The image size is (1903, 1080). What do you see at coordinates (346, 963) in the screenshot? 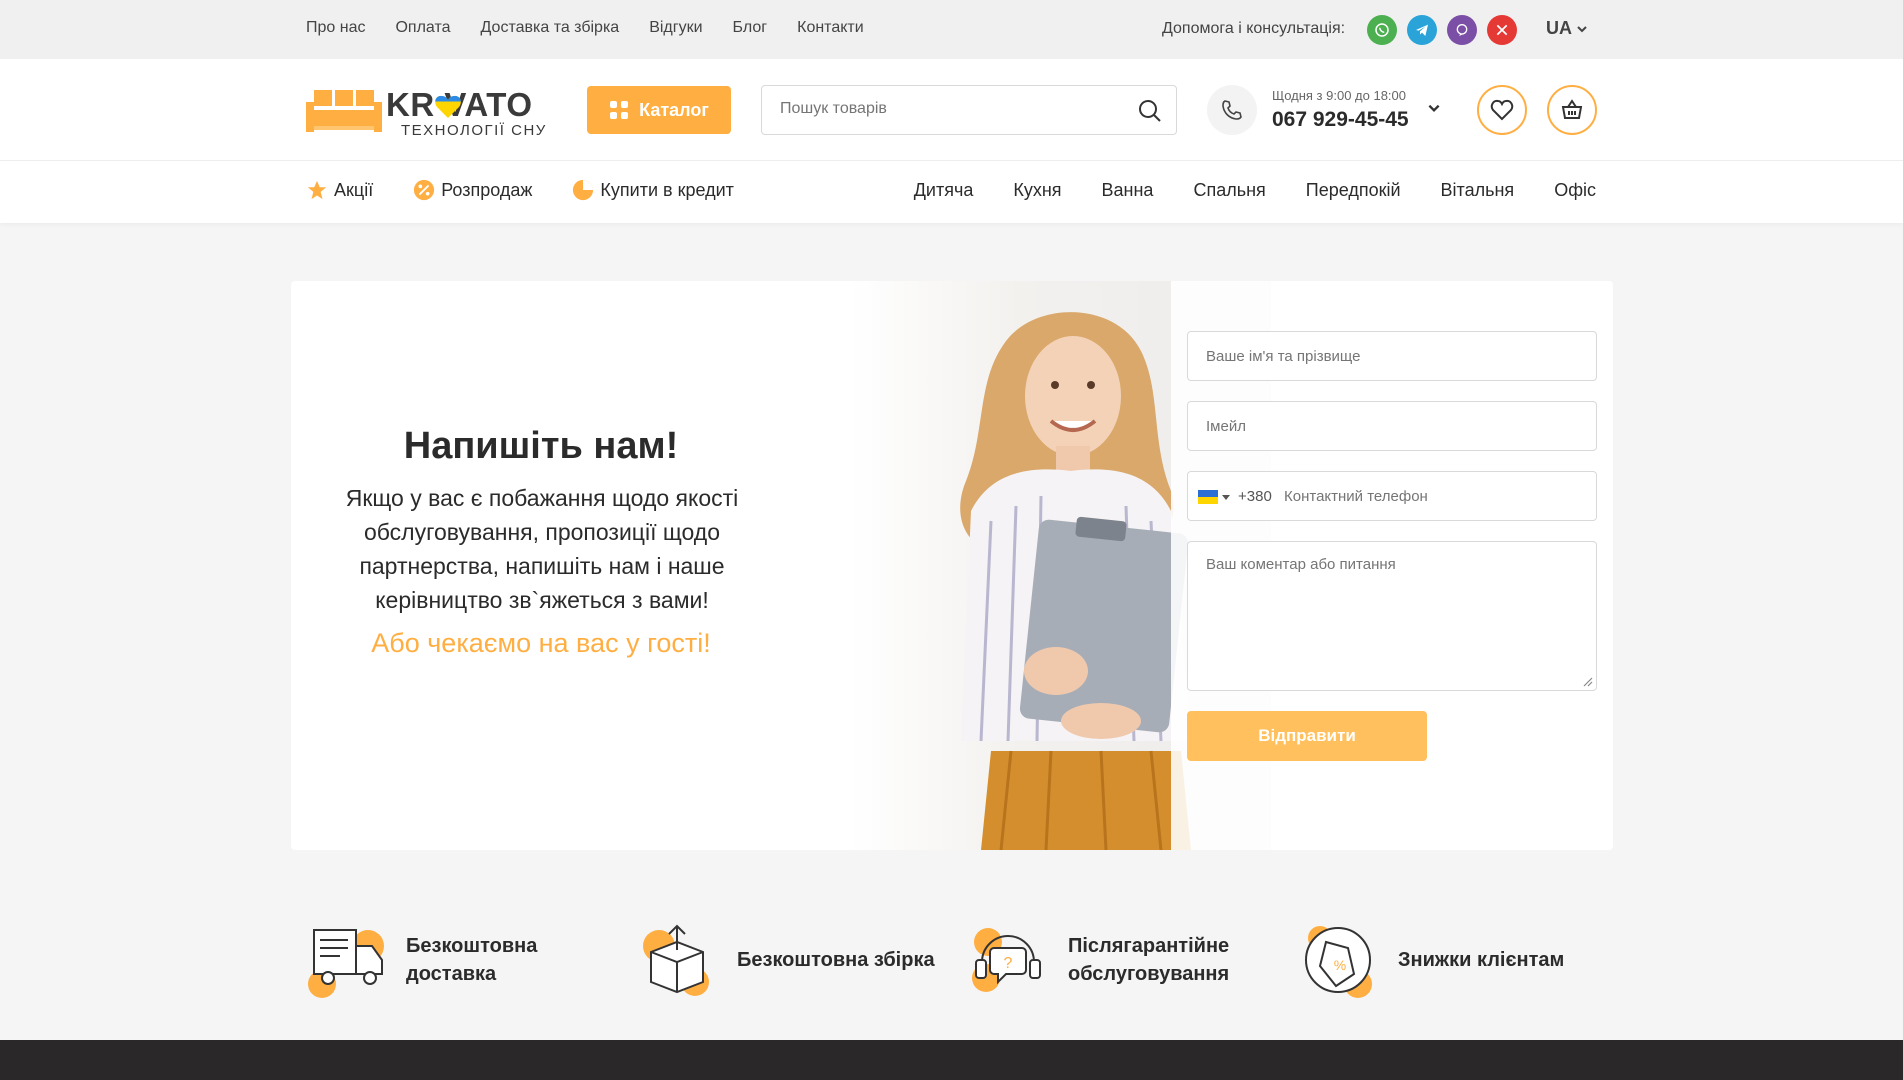
I see `delivery-truck-icon` at bounding box center [346, 963].